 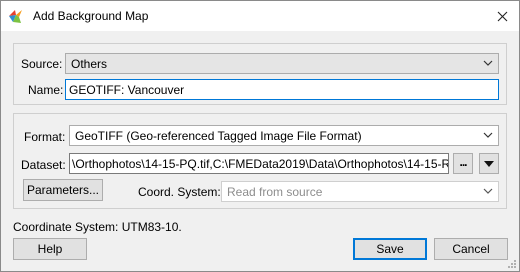 I want to click on help-button: Help, so click(x=50, y=249).